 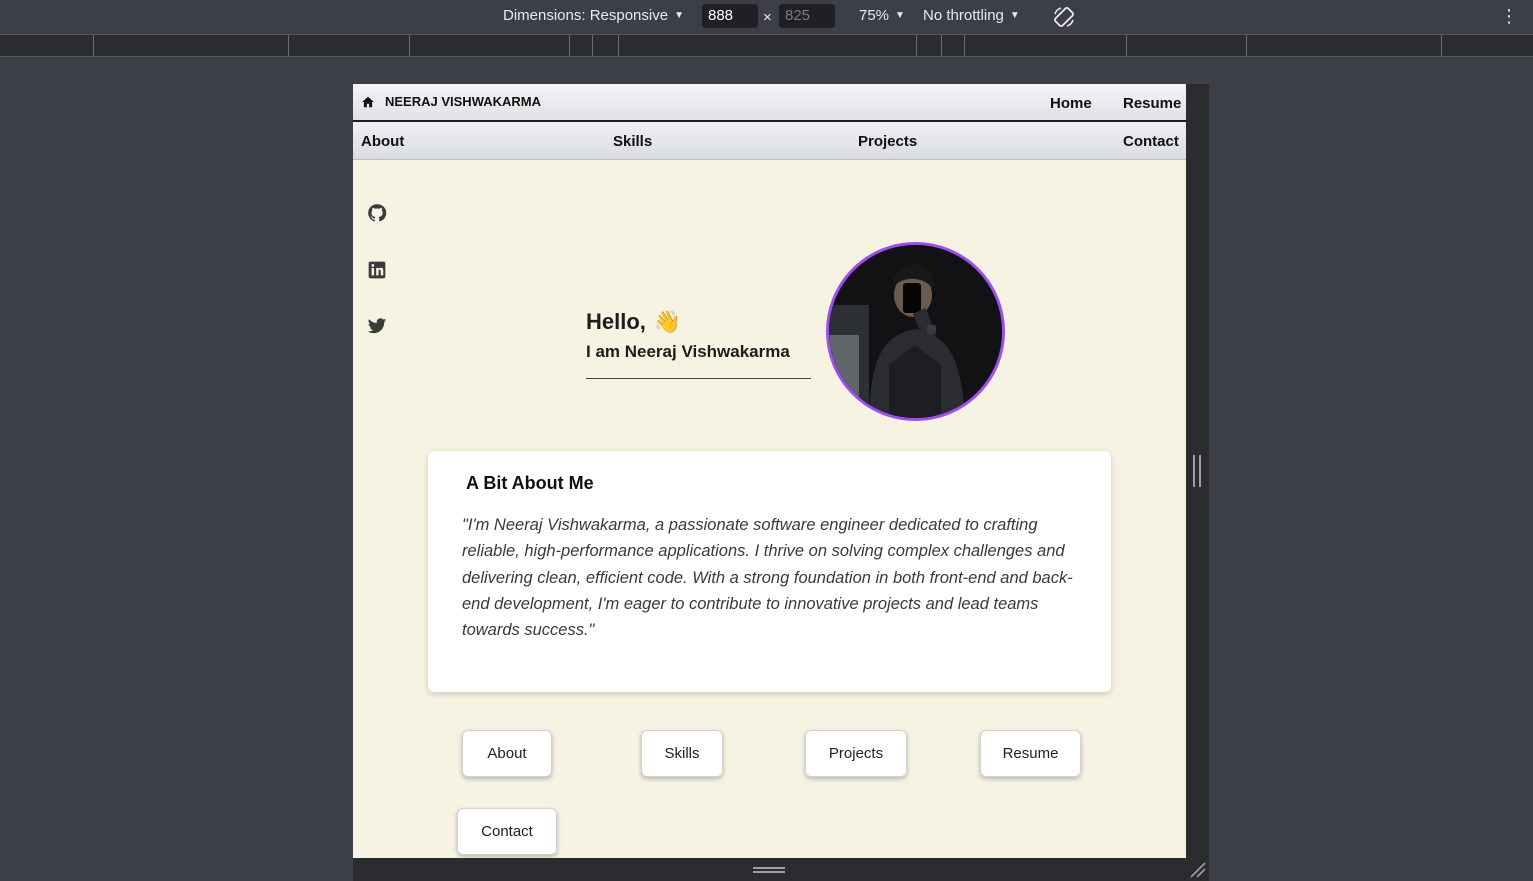 I want to click on projects-button: Projects, so click(x=856, y=753).